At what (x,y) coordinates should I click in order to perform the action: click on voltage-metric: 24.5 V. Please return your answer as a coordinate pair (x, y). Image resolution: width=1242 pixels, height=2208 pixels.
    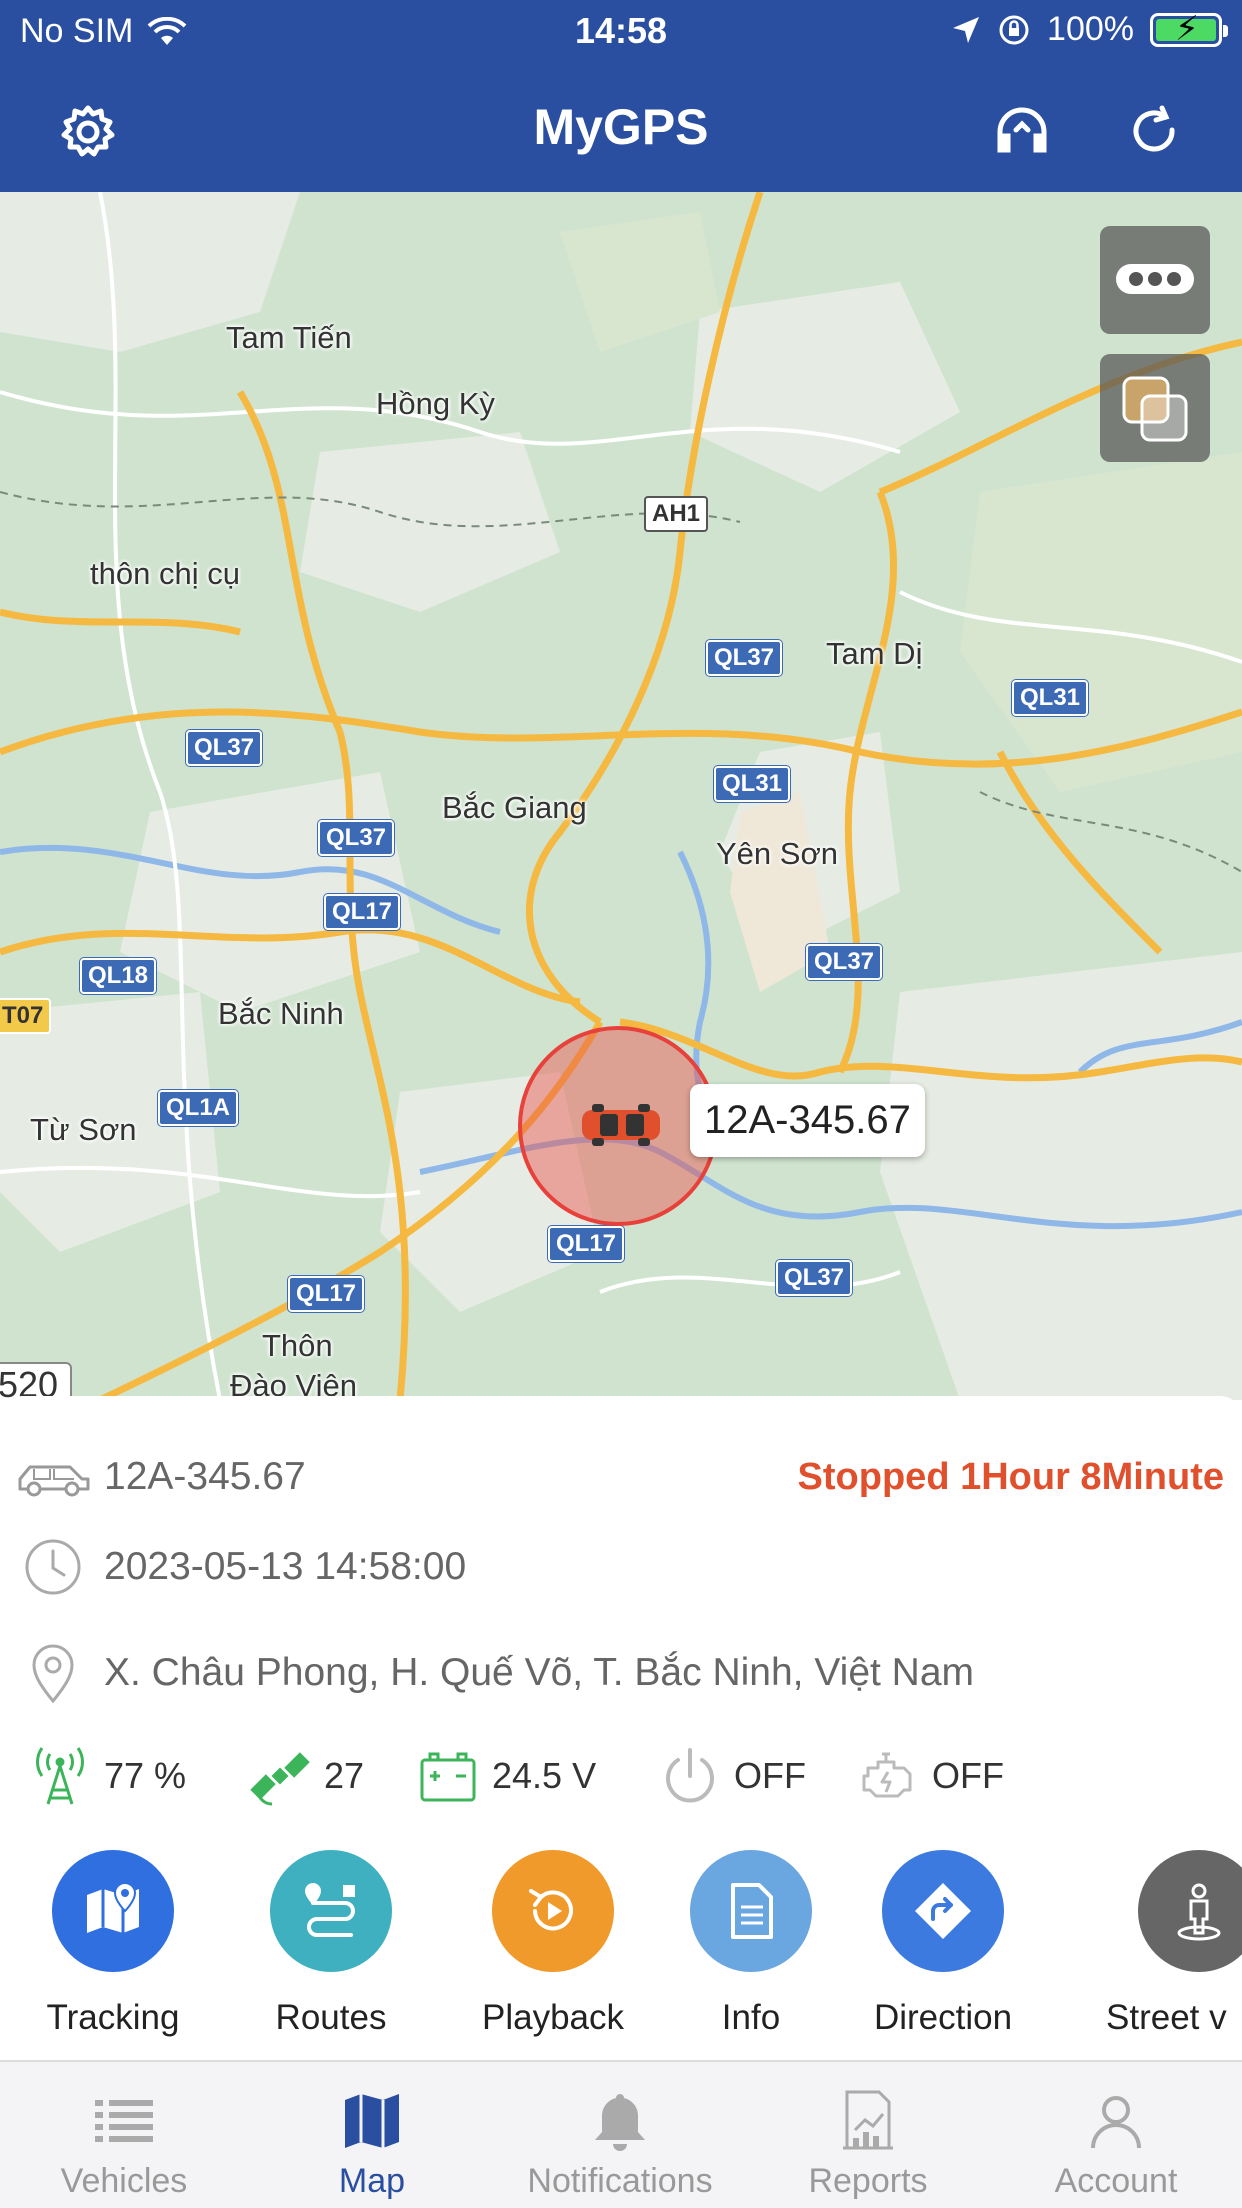
    Looking at the image, I should click on (507, 1776).